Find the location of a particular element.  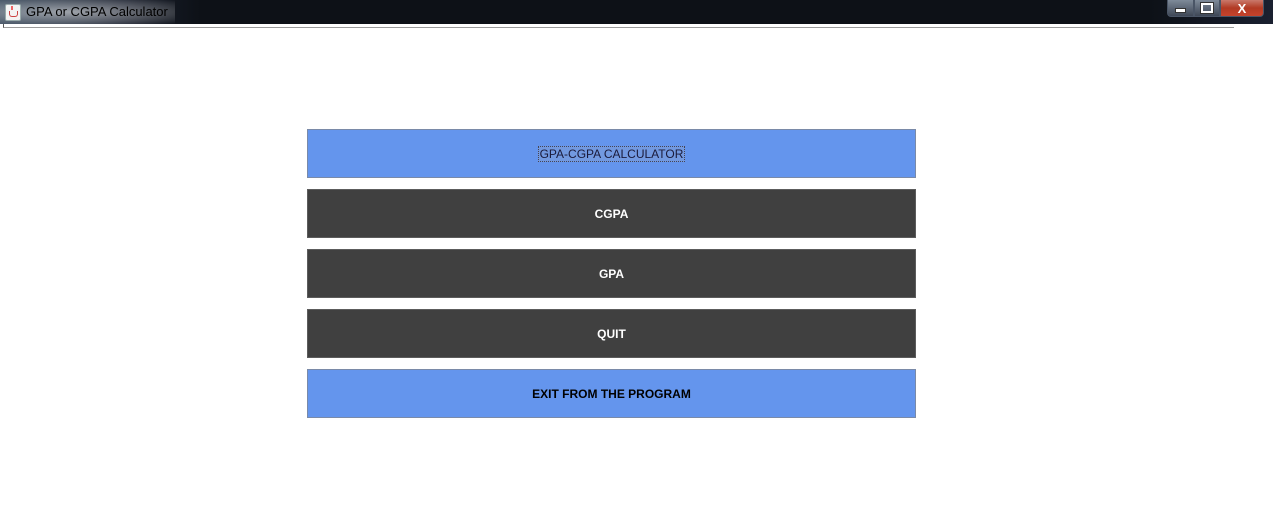

maximize-icon is located at coordinates (1207, 8).